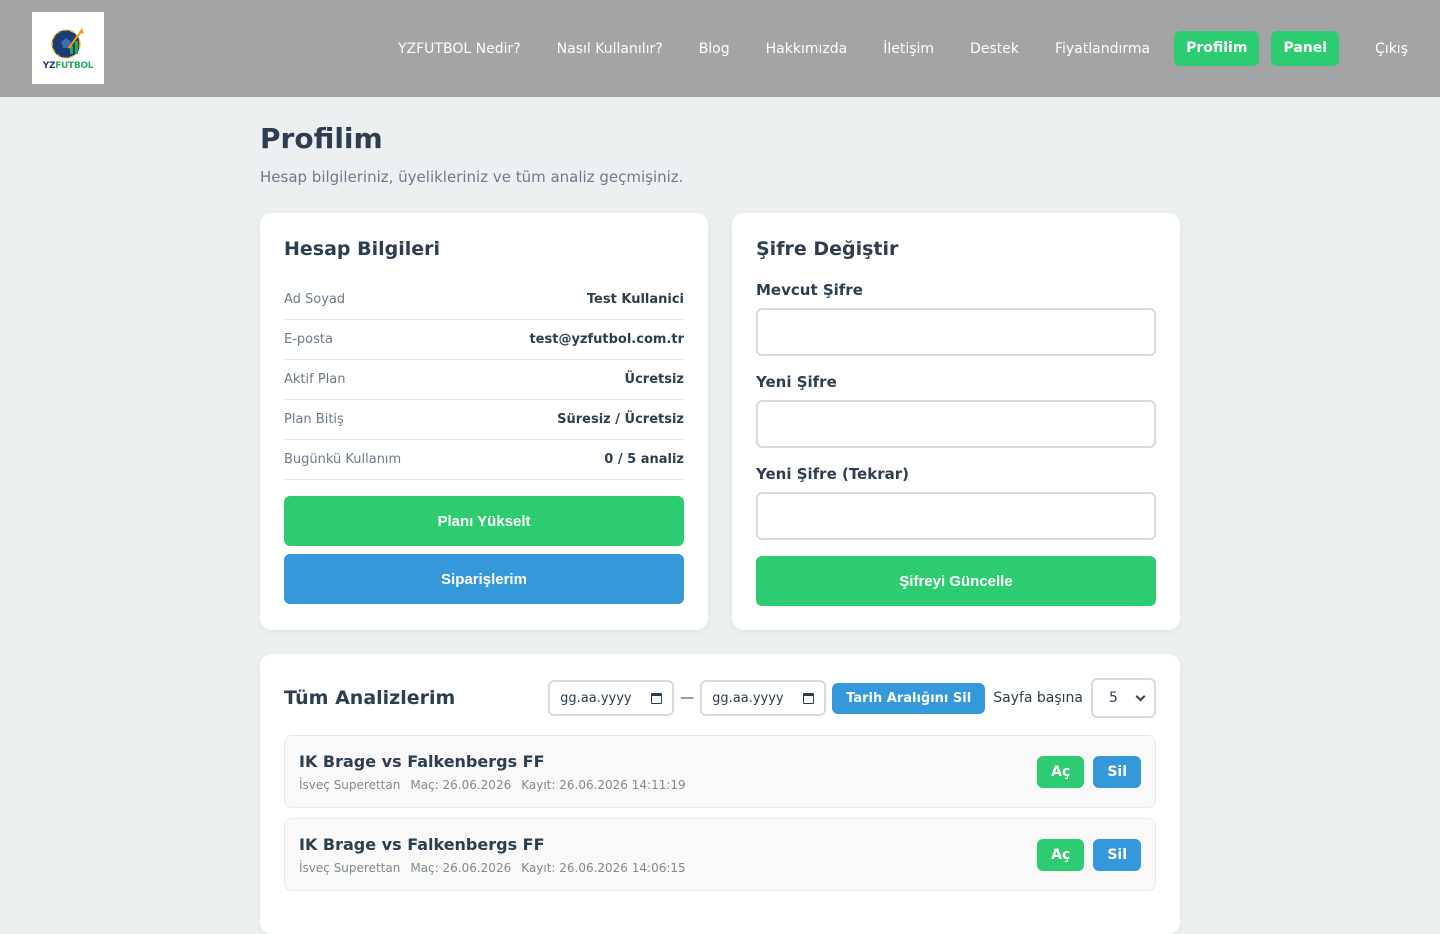  I want to click on site-logo: YZFUTBOL, so click(68, 48).